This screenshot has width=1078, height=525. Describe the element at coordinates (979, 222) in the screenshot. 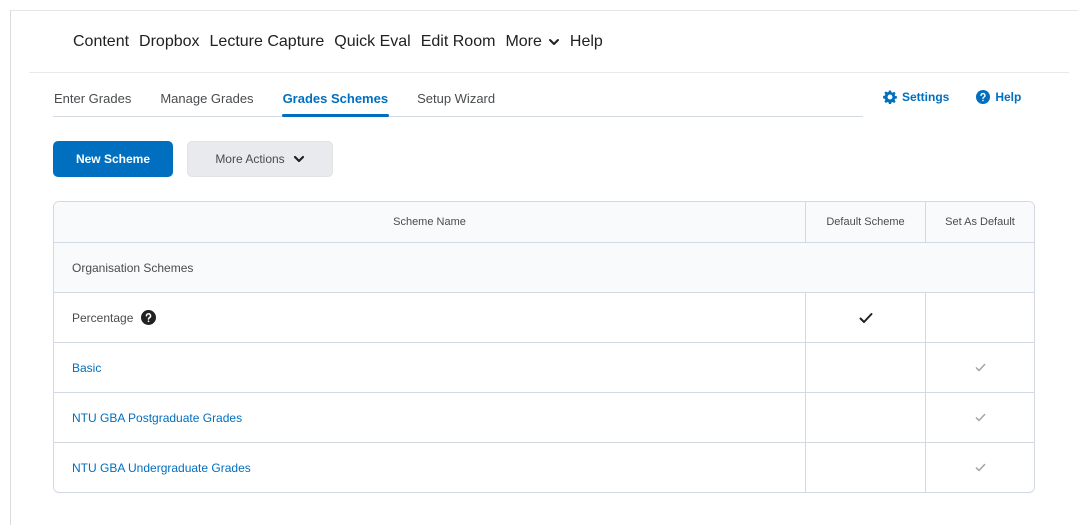

I see `header-set-as-default: Set As Default` at that location.